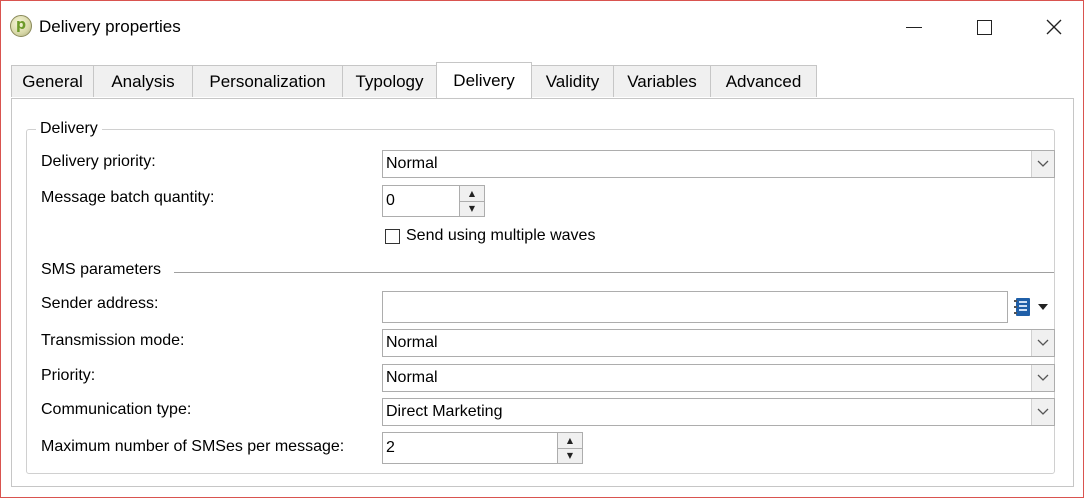 Image resolution: width=1084 pixels, height=498 pixels. I want to click on multiple-waves-checkbox, so click(392, 236).